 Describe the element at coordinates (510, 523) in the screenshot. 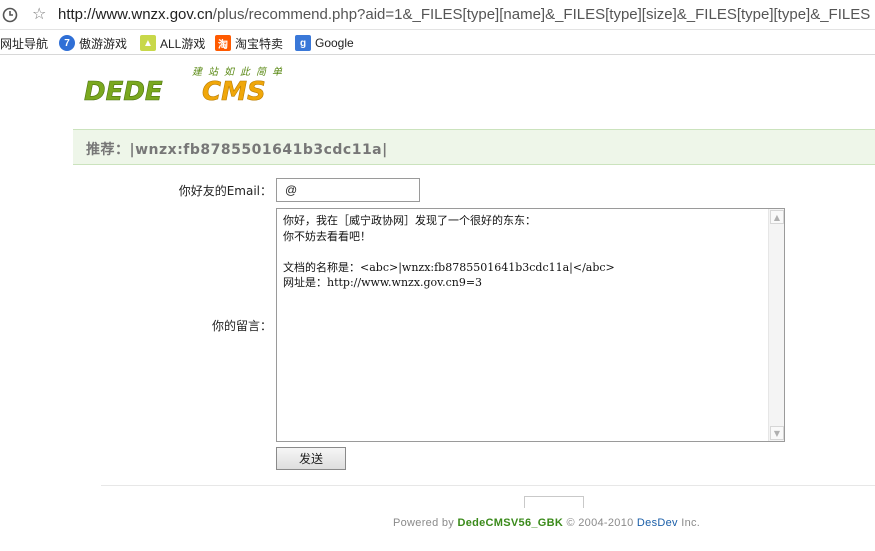

I see `footer-product-link: DedeCMSV56_GBK` at that location.